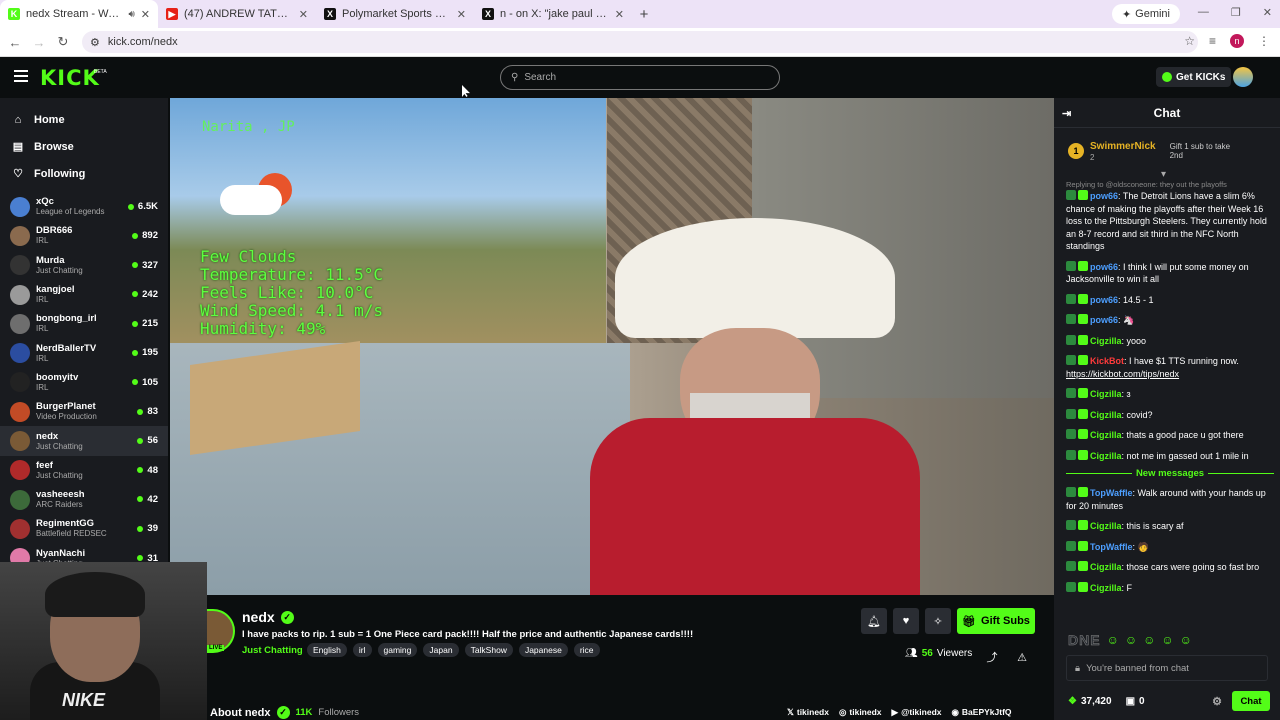  Describe the element at coordinates (586, 650) in the screenshot. I see `stream-tag: rice` at that location.